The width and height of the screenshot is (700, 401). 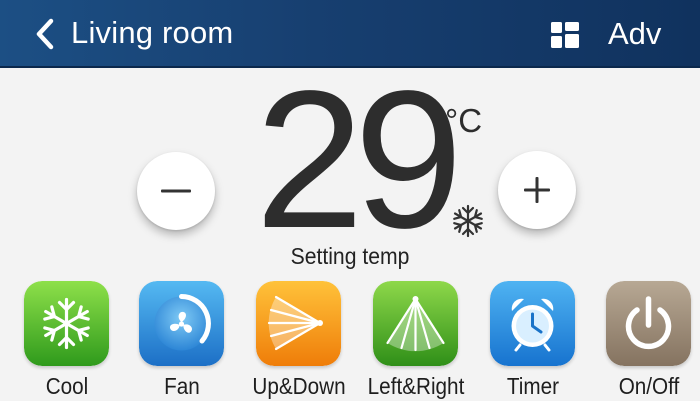 I want to click on power-label: On/Off, so click(x=649, y=386).